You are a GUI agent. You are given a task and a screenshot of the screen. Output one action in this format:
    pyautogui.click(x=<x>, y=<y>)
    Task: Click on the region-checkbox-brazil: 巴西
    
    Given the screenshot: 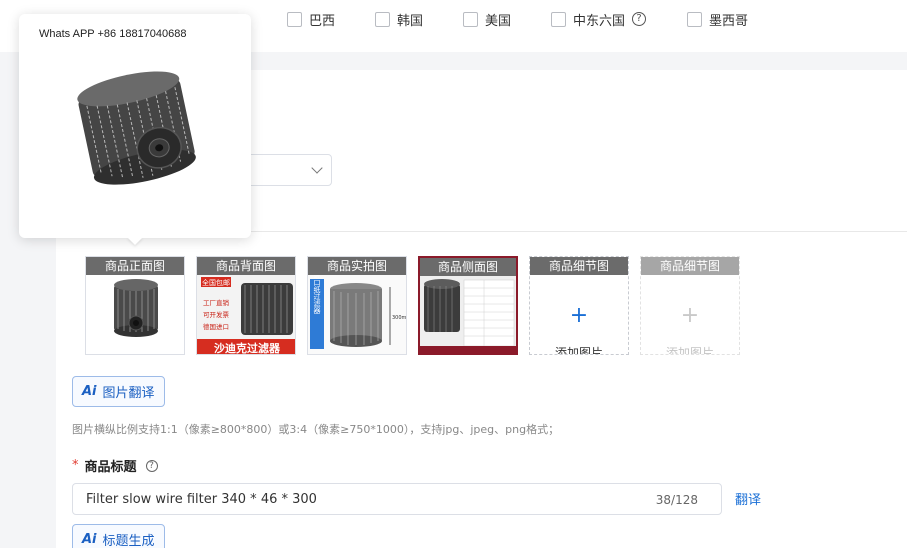 What is the action you would take?
    pyautogui.click(x=311, y=19)
    